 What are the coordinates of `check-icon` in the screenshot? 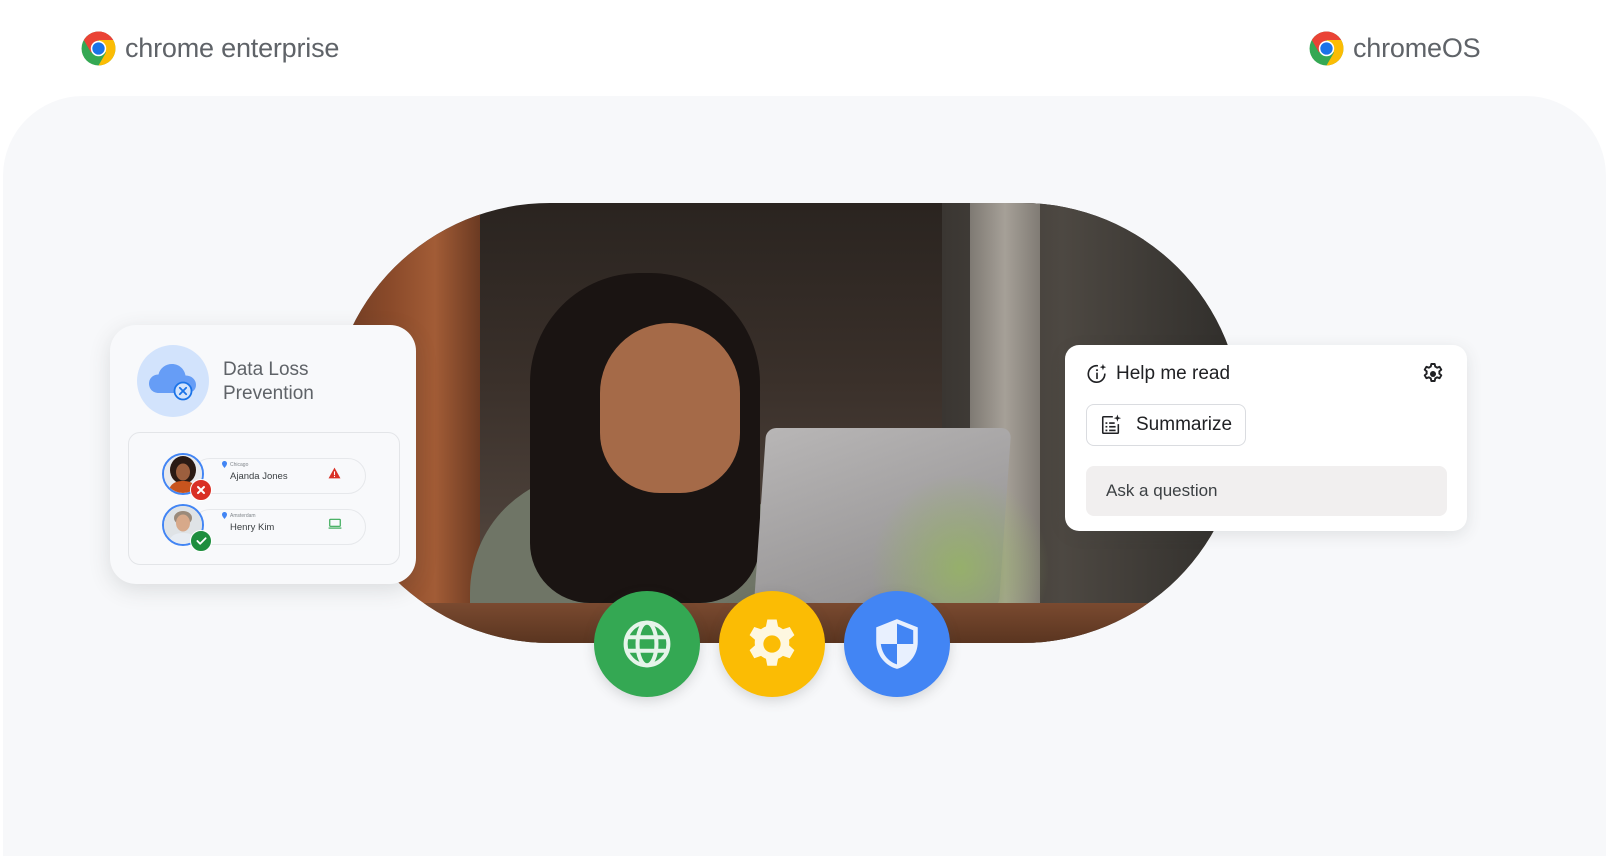 It's located at (201, 541).